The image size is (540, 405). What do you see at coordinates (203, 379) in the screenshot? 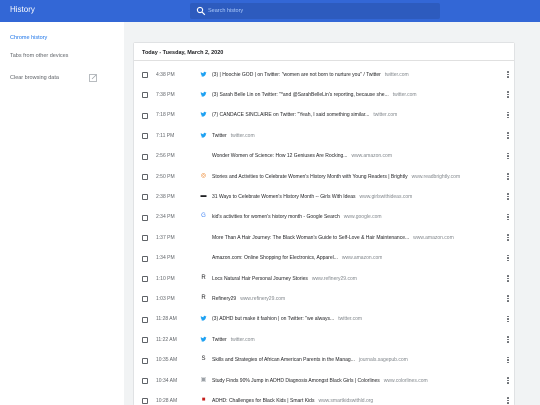
I see `colorlines-icon: ▣` at bounding box center [203, 379].